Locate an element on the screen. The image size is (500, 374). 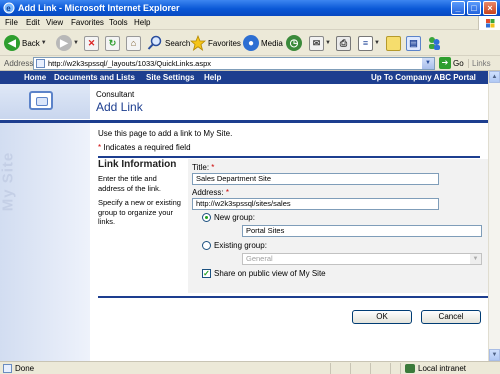
address-field-input: http://w2k3spssql/sites/sales is located at coordinates (315, 204).